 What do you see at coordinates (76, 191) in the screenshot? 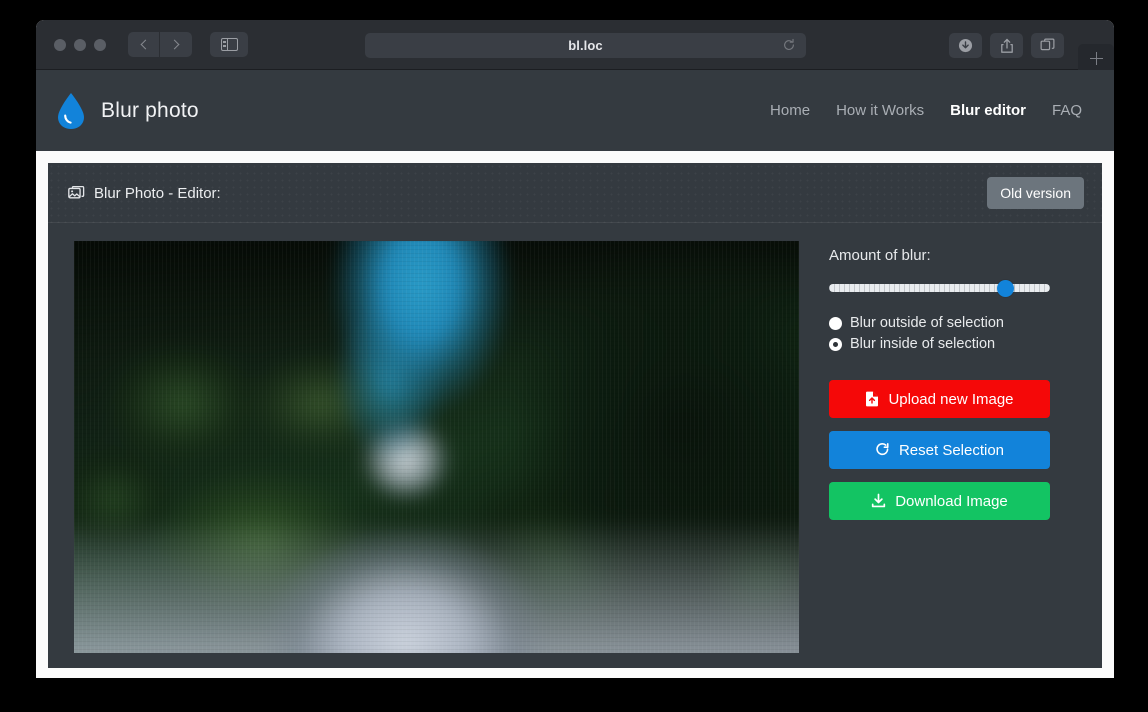
I see `images-icon` at bounding box center [76, 191].